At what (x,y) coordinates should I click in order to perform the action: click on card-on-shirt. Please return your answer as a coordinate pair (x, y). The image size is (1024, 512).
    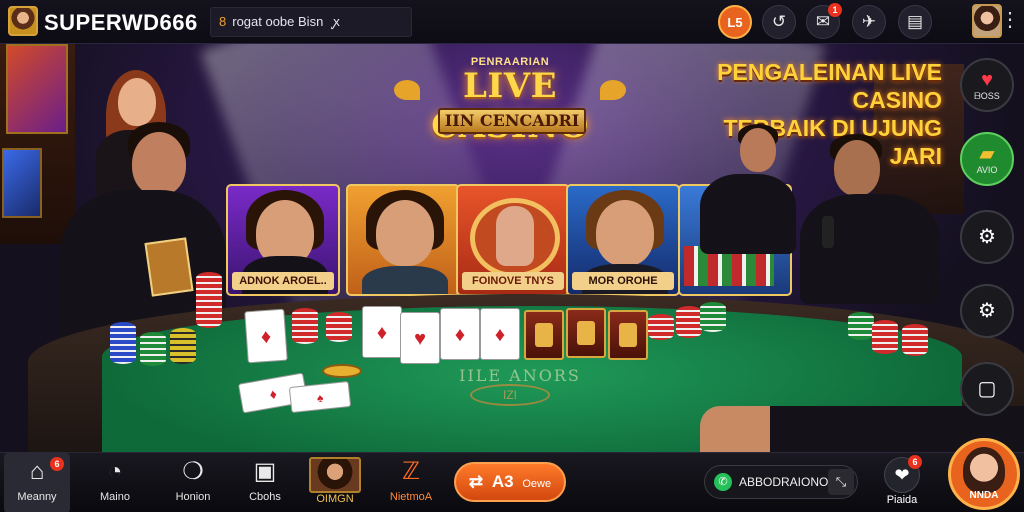
    Looking at the image, I should click on (169, 267).